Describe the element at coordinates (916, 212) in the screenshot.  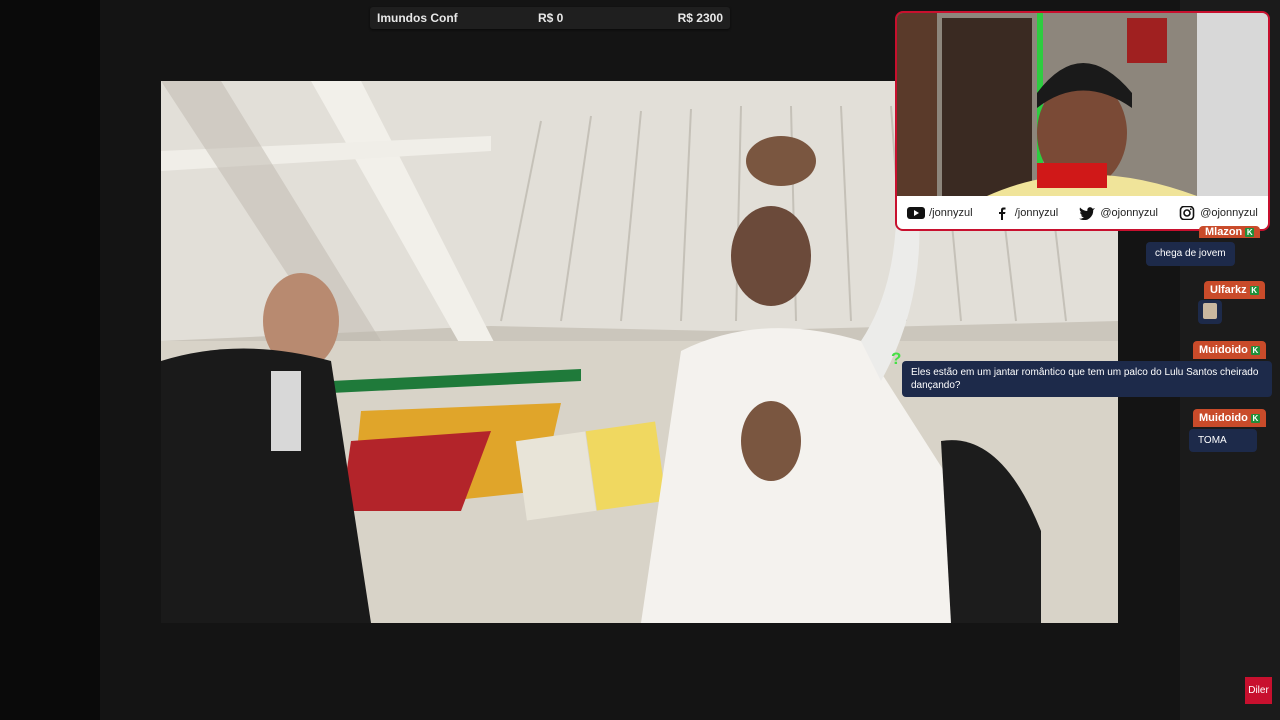
I see `youtube-icon` at that location.